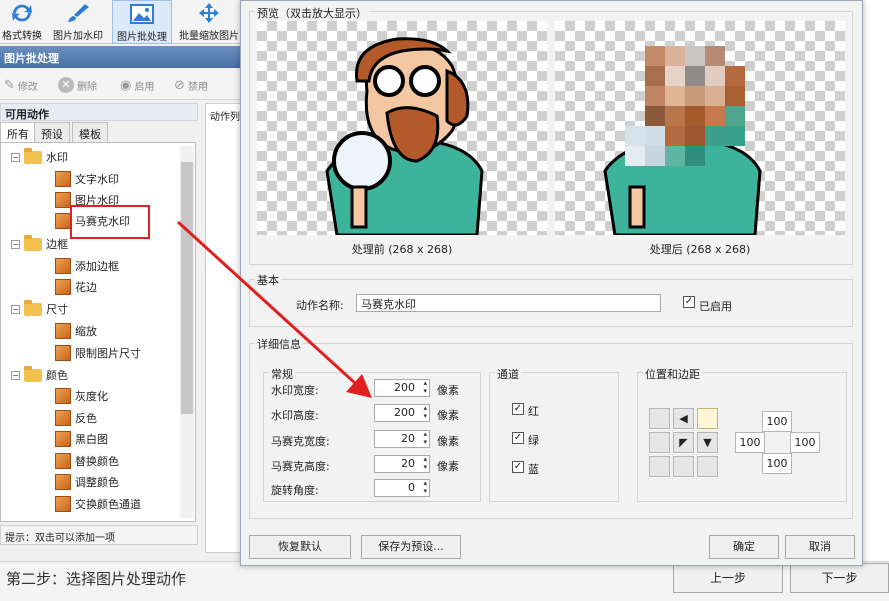 The height and width of the screenshot is (601, 889). Describe the element at coordinates (777, 421) in the screenshot. I see `margin-top-input: 100` at that location.